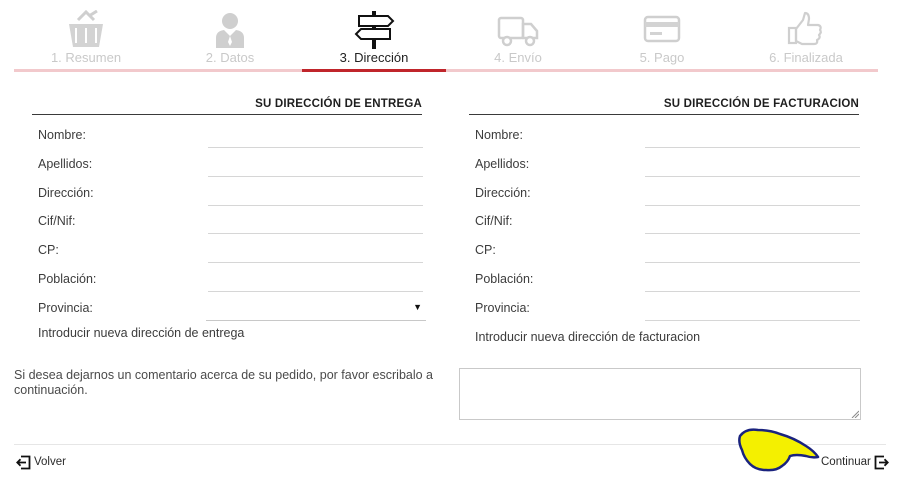 This screenshot has width=900, height=483. I want to click on thumbs-up-icon, so click(804, 28).